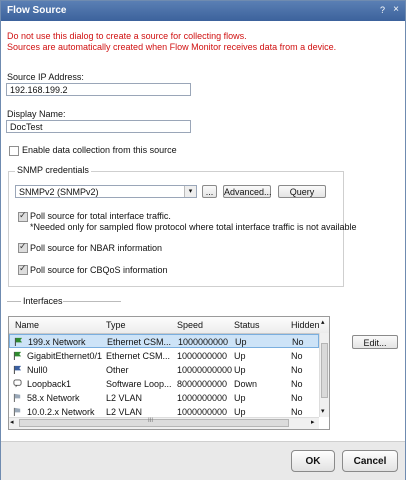 The width and height of the screenshot is (406, 480). I want to click on table-row: 58.x Network L2 VLAN 1000000000 Up No, so click(164, 398).